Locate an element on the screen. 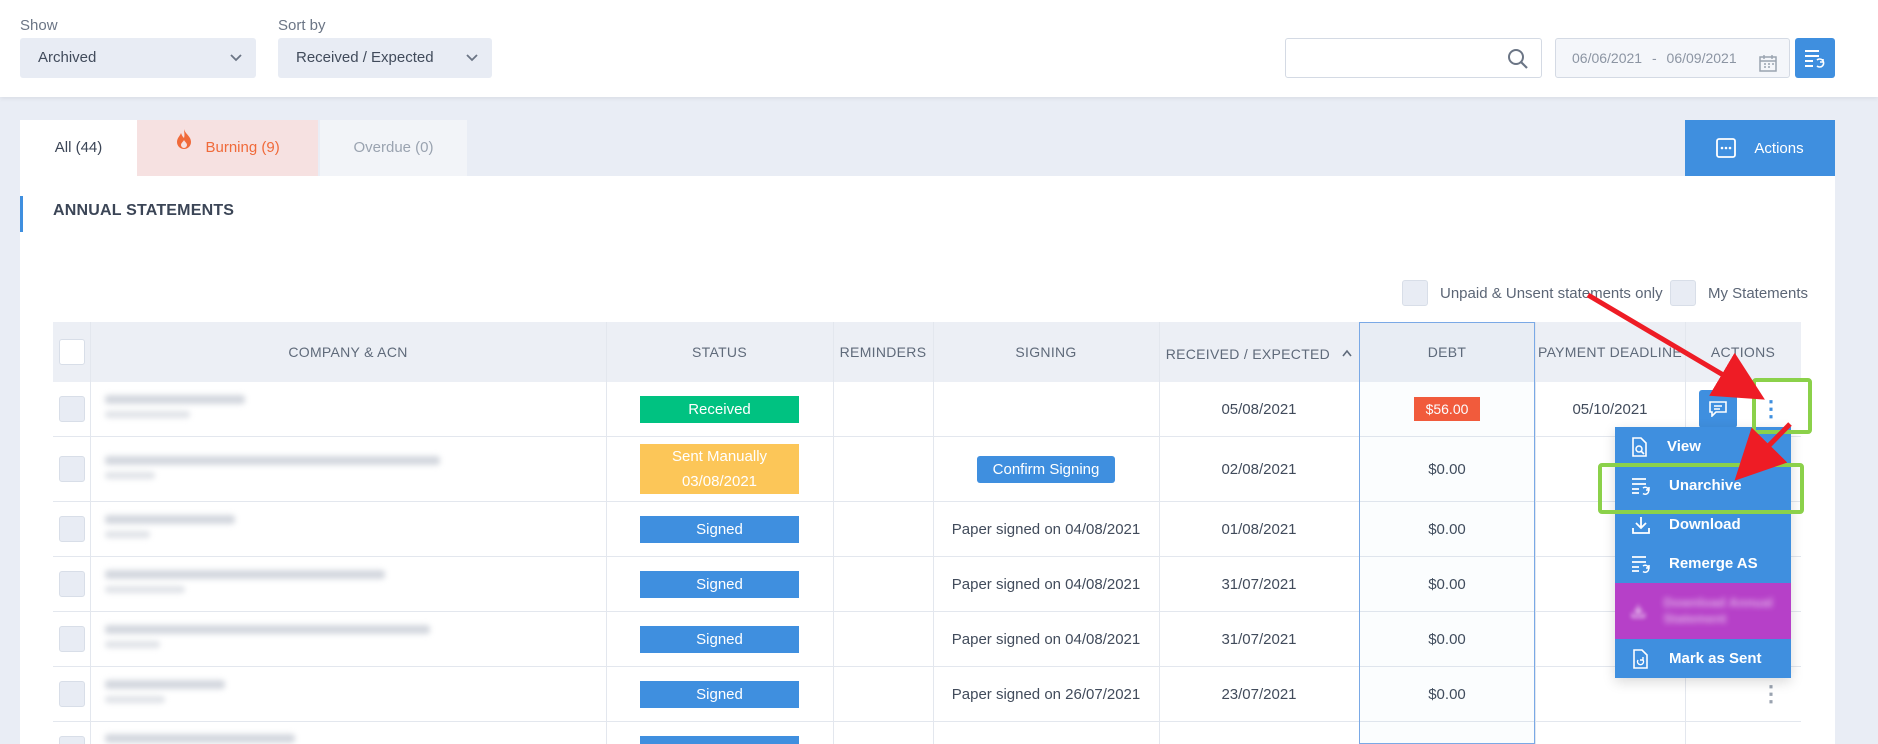 This screenshot has height=744, width=1878. arrow-to-kebab is located at coordinates (1675, 346).